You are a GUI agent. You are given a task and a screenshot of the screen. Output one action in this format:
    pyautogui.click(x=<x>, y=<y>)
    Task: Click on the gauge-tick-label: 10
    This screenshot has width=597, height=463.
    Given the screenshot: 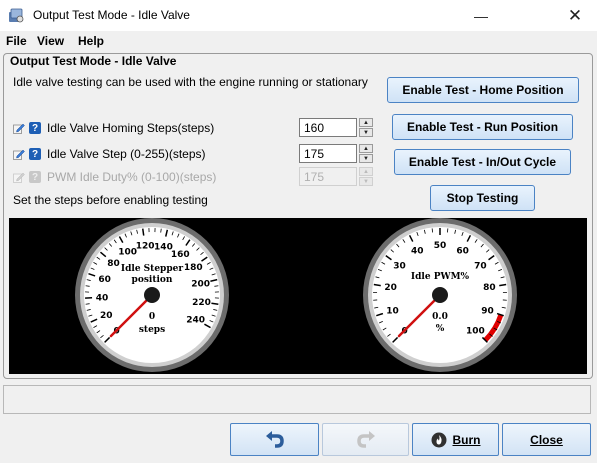 What is the action you would take?
    pyautogui.click(x=392, y=311)
    